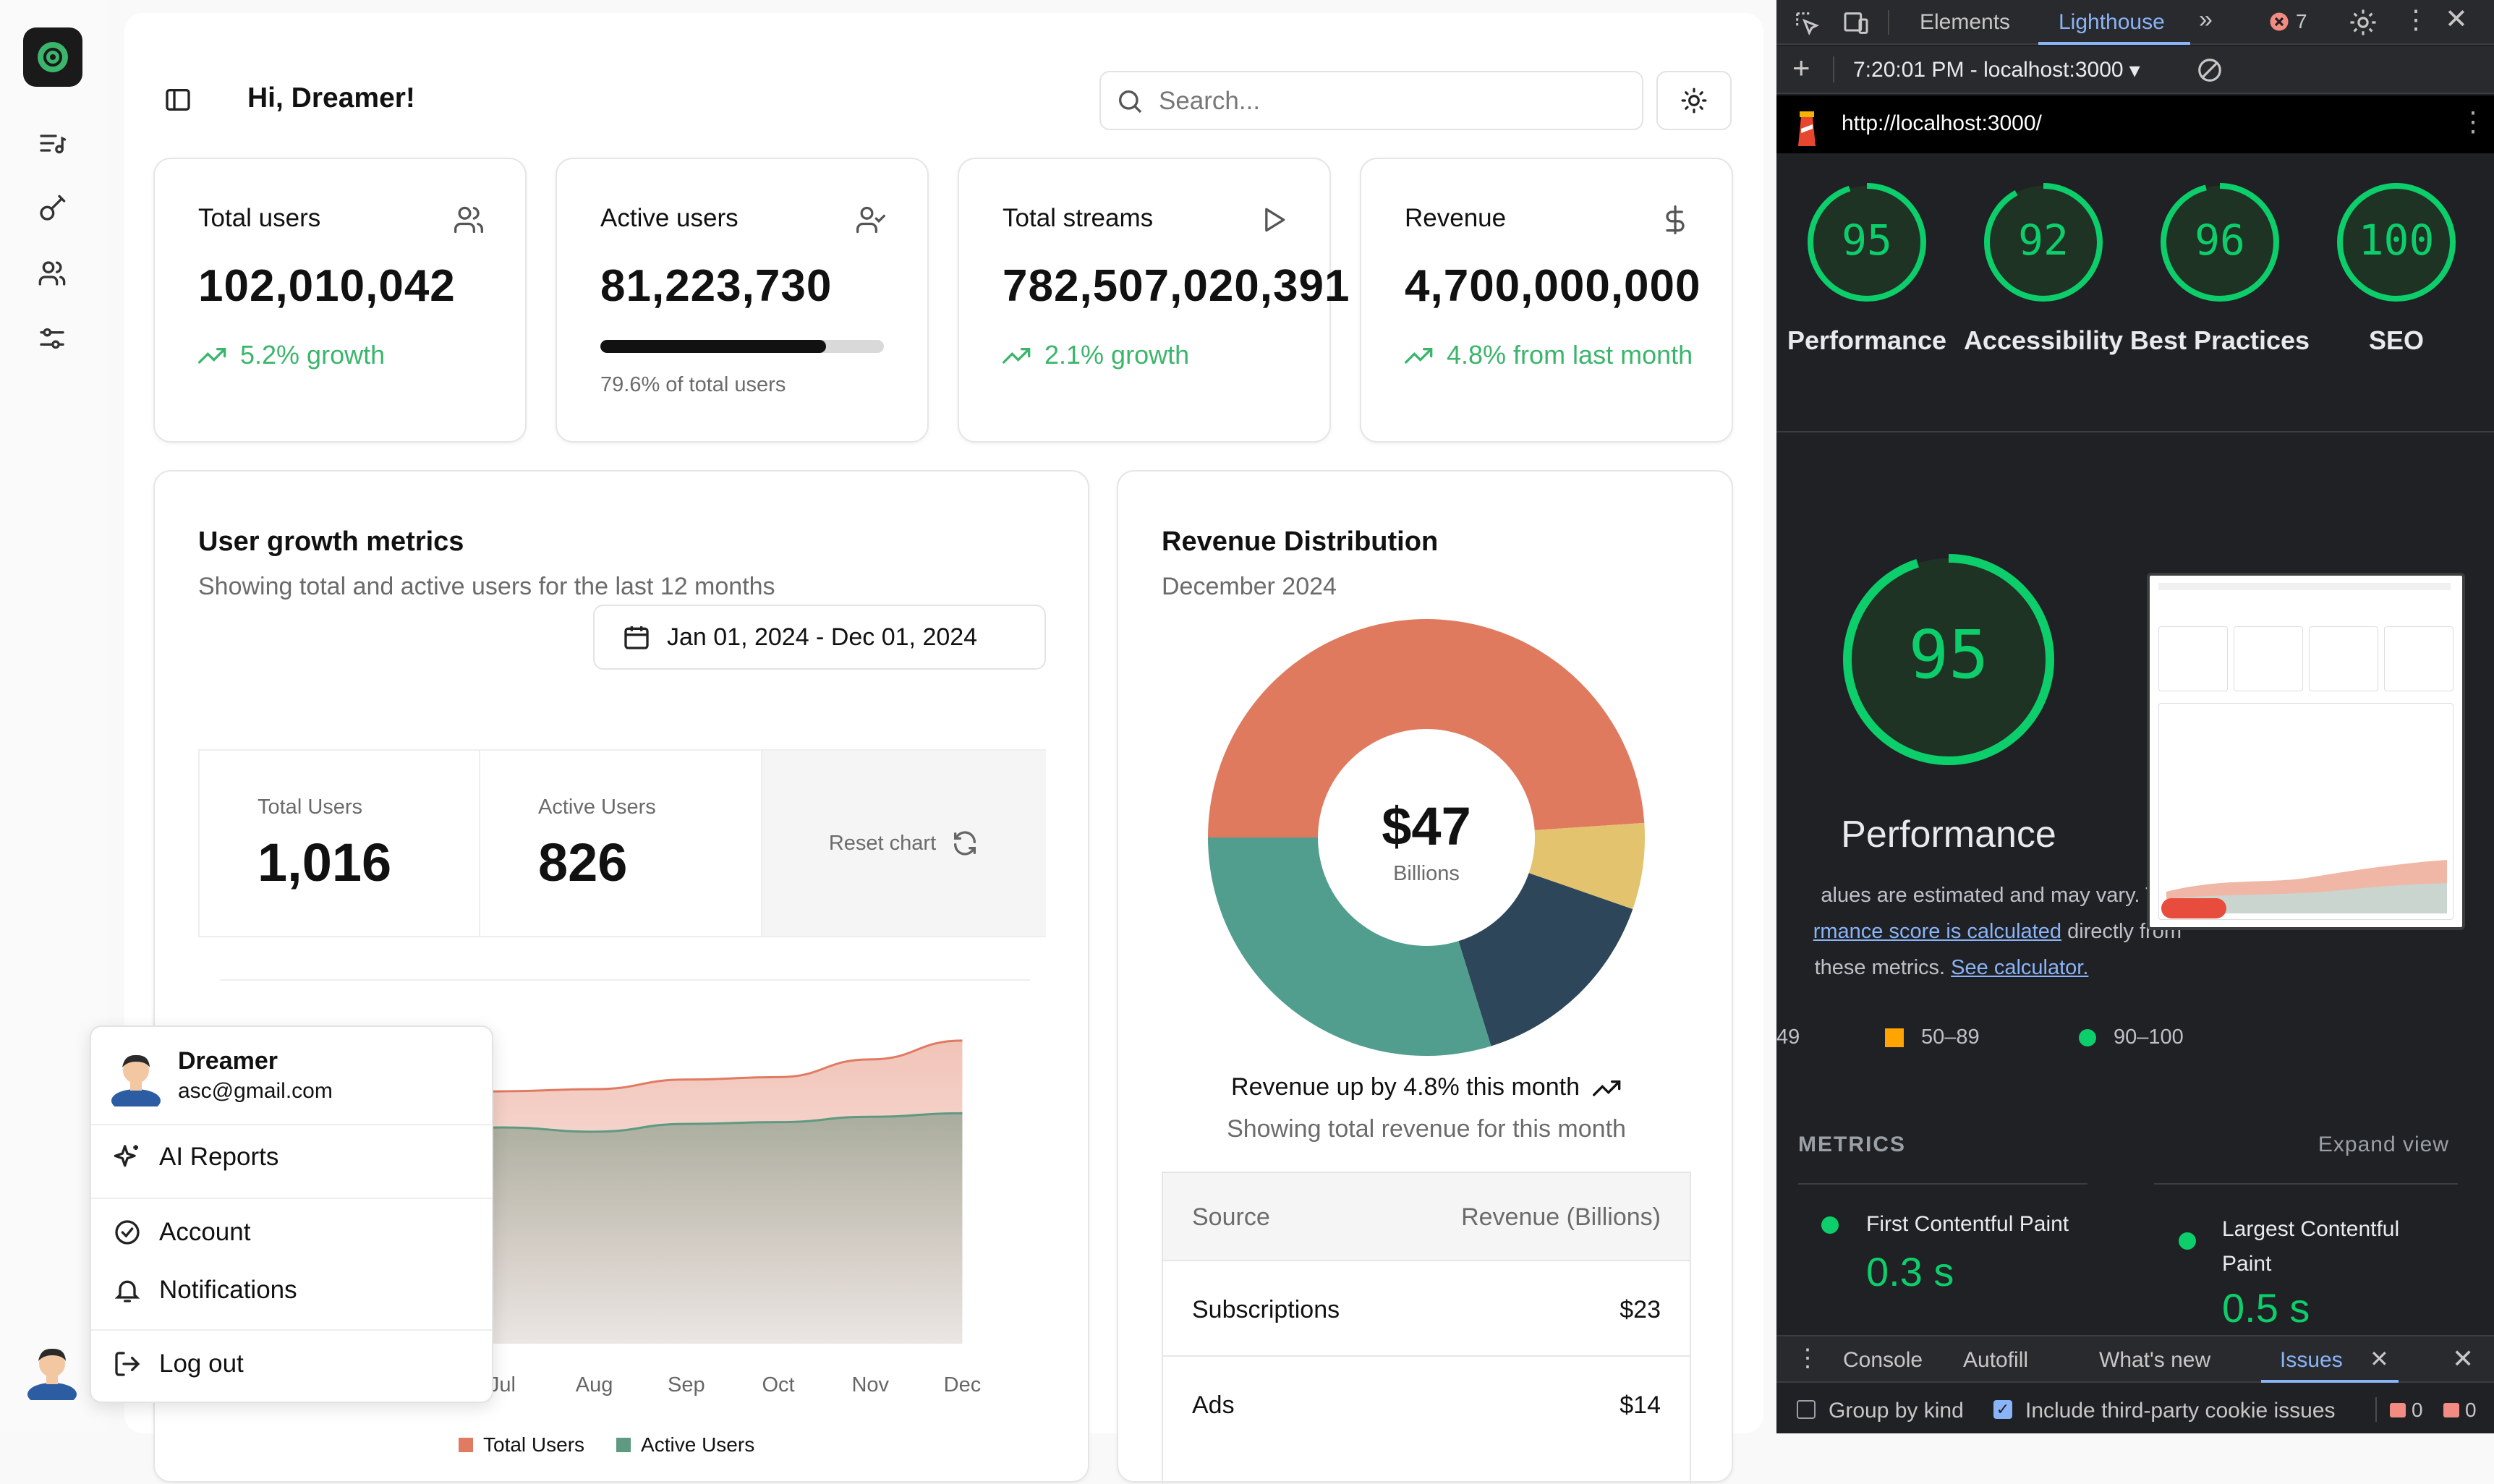  What do you see at coordinates (1676, 219) in the screenshot?
I see `dollar-icon` at bounding box center [1676, 219].